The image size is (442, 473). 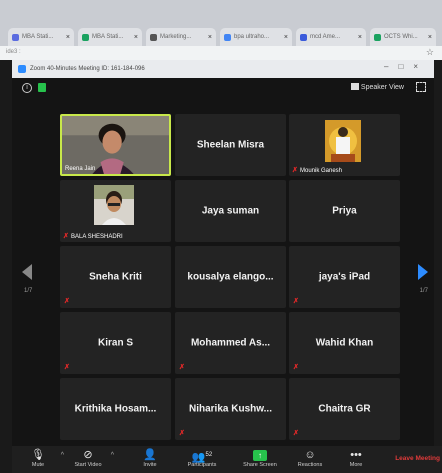 What do you see at coordinates (430, 52) in the screenshot?
I see `bookmark-star-icon: ☆` at bounding box center [430, 52].